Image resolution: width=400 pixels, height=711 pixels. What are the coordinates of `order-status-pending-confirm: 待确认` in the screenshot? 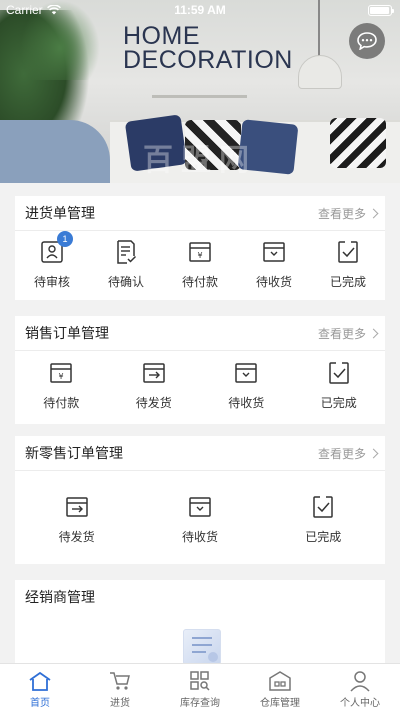 It's located at (126, 264).